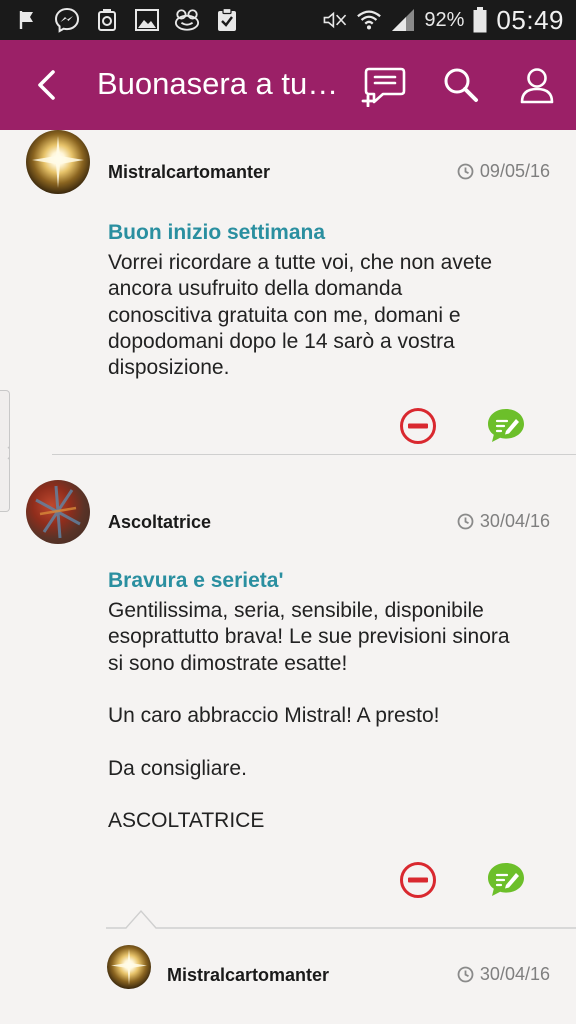 Image resolution: width=576 pixels, height=1024 pixels. I want to click on comment-date: 30/04/16, so click(503, 521).